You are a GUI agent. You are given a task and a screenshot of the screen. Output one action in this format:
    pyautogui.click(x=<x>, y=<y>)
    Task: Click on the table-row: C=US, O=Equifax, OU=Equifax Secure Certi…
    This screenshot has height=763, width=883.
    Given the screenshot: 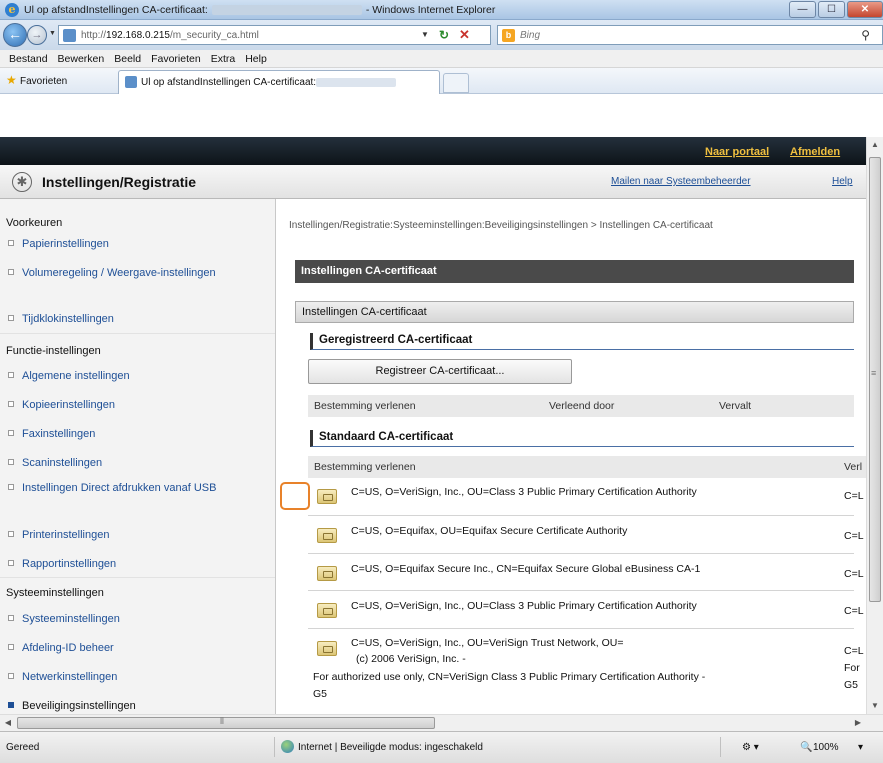 What is the action you would take?
    pyautogui.click(x=586, y=535)
    